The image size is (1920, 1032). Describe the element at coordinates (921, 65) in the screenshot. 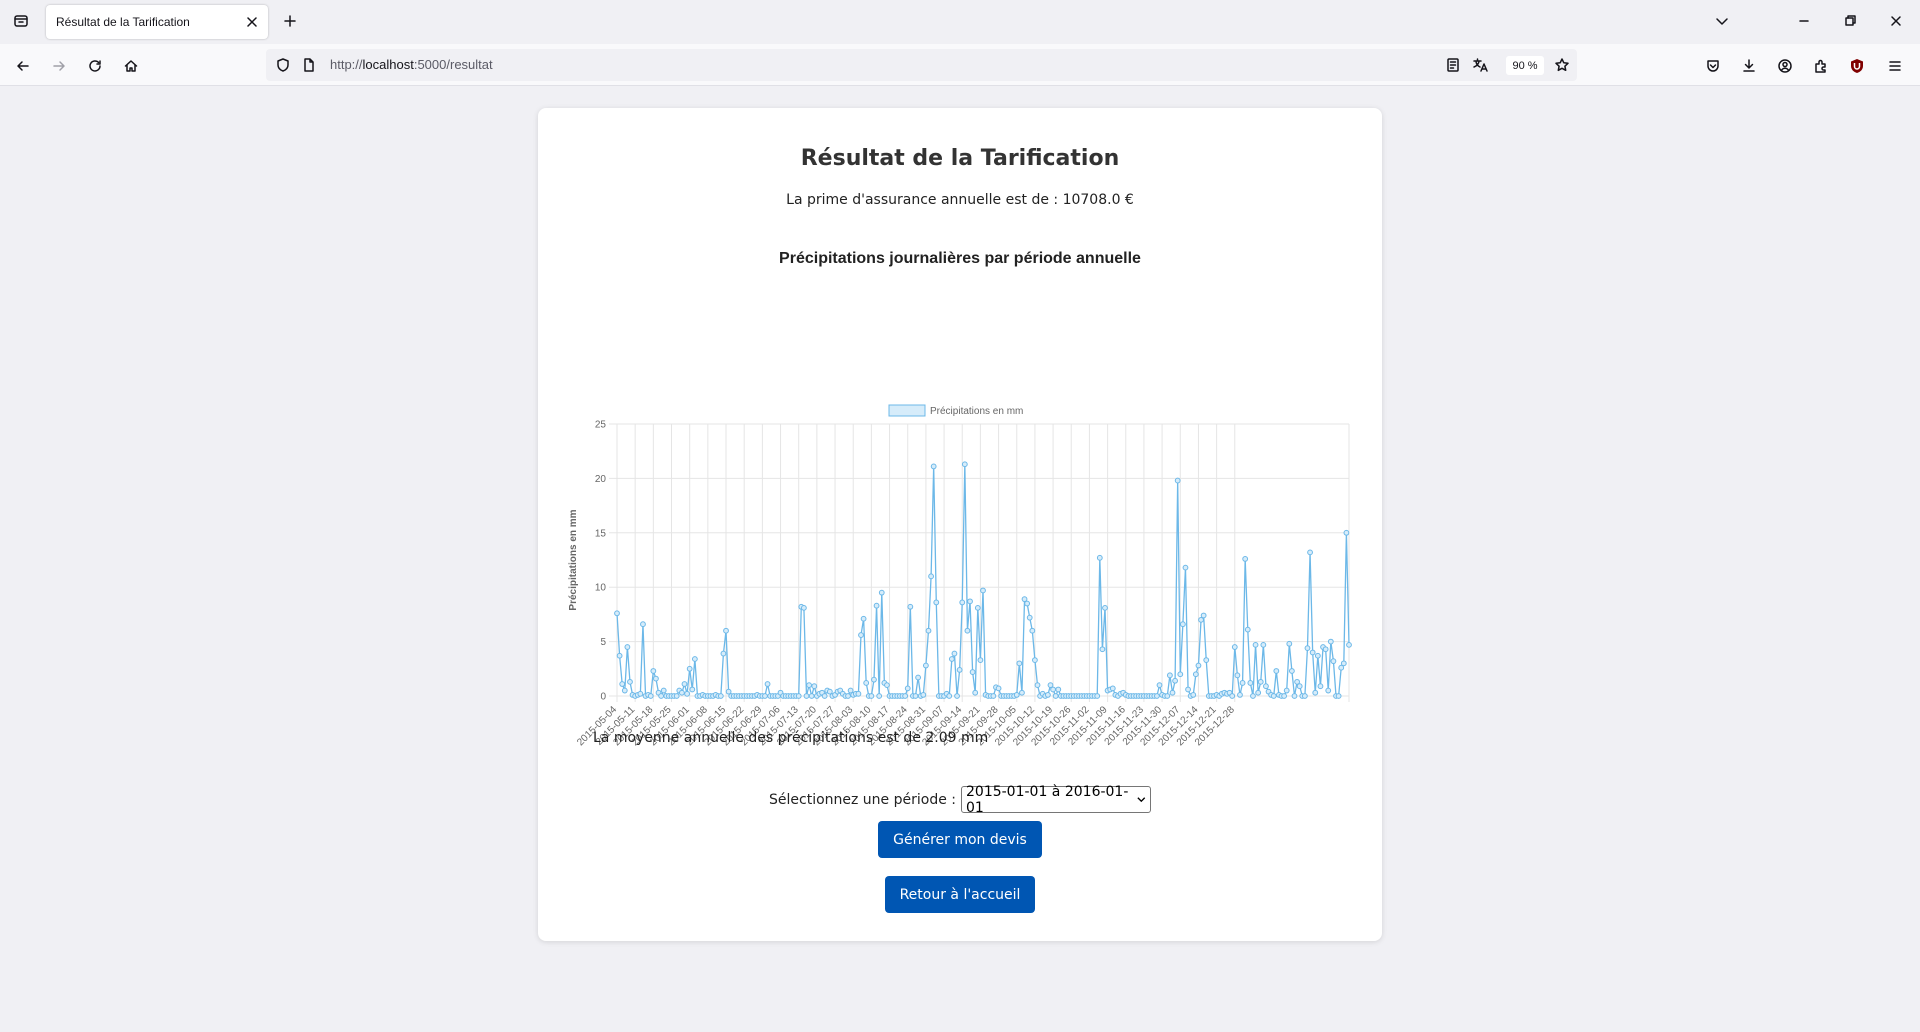

I see `url-bar: http://localhost:5000/resultat 90 %` at that location.